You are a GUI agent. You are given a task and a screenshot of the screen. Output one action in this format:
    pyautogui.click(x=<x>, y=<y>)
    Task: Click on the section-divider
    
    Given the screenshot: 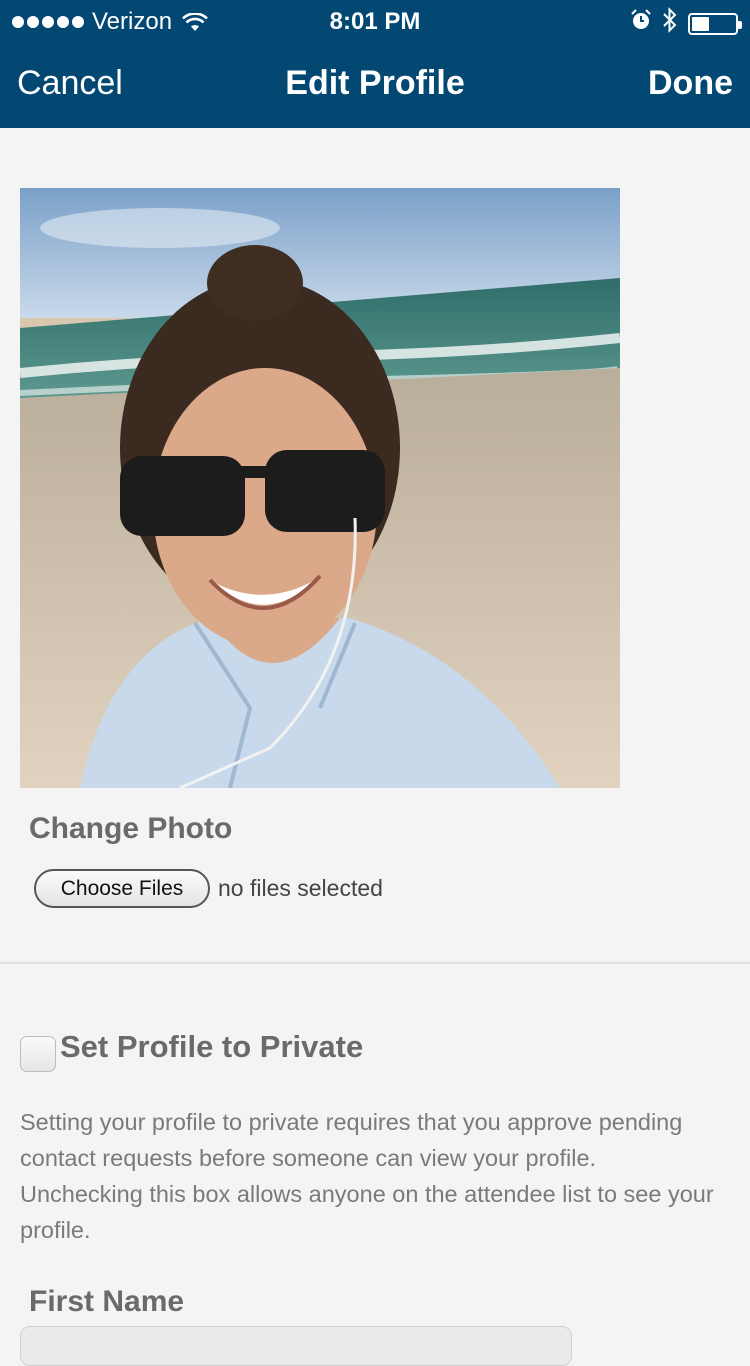 What is the action you would take?
    pyautogui.click(x=375, y=963)
    